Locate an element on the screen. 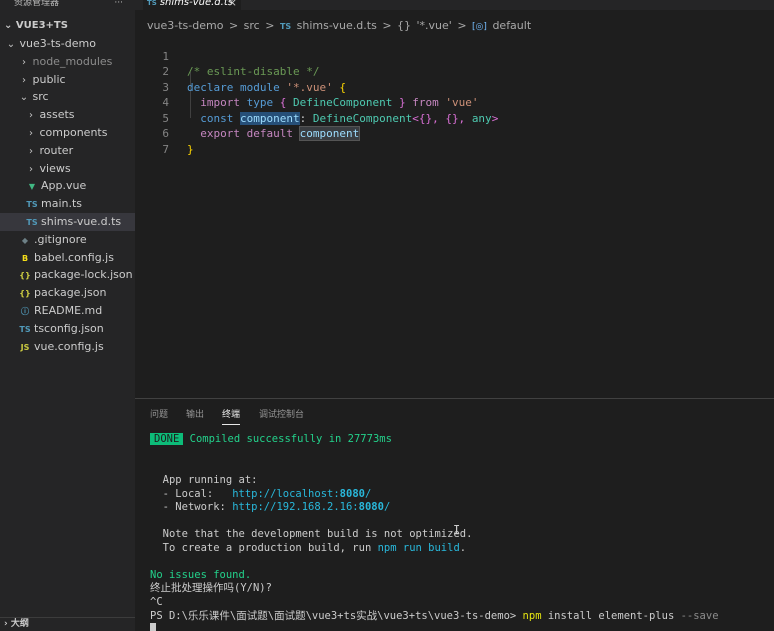 Image resolution: width=774 pixels, height=631 pixels. terminal-line: - Network: http://192.168.2.16:8080/ is located at coordinates (276, 507).